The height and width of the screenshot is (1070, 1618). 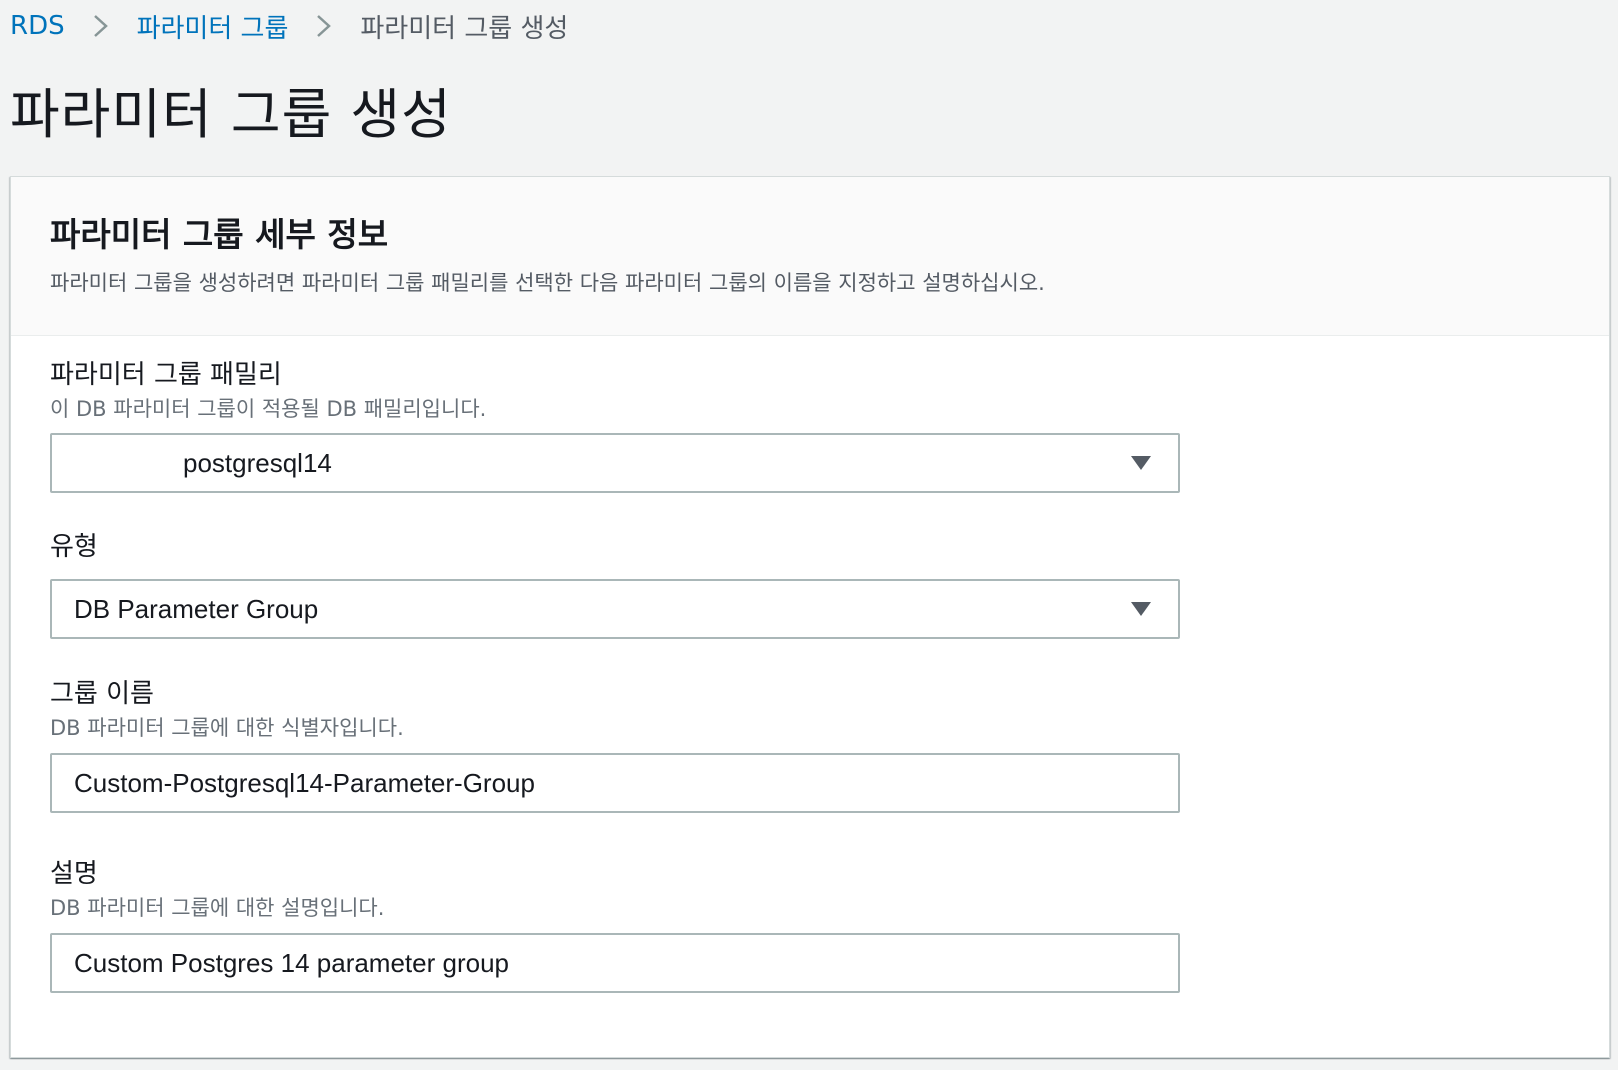 What do you see at coordinates (219, 234) in the screenshot?
I see `panel-title: 파라미터 그룹 세부 정보` at bounding box center [219, 234].